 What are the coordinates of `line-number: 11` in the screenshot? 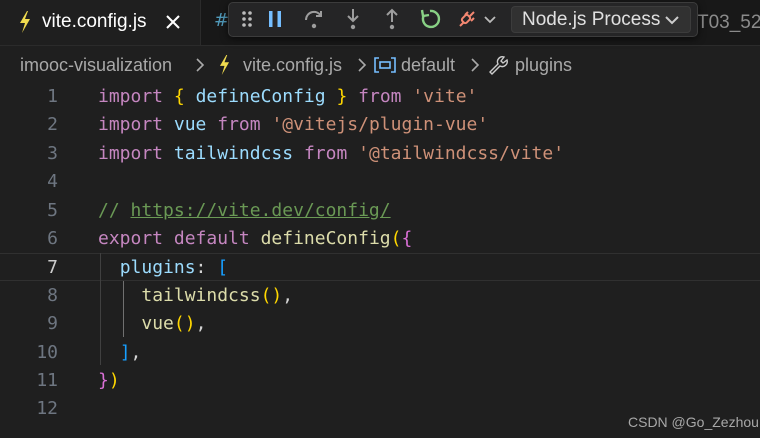 It's located at (47, 380).